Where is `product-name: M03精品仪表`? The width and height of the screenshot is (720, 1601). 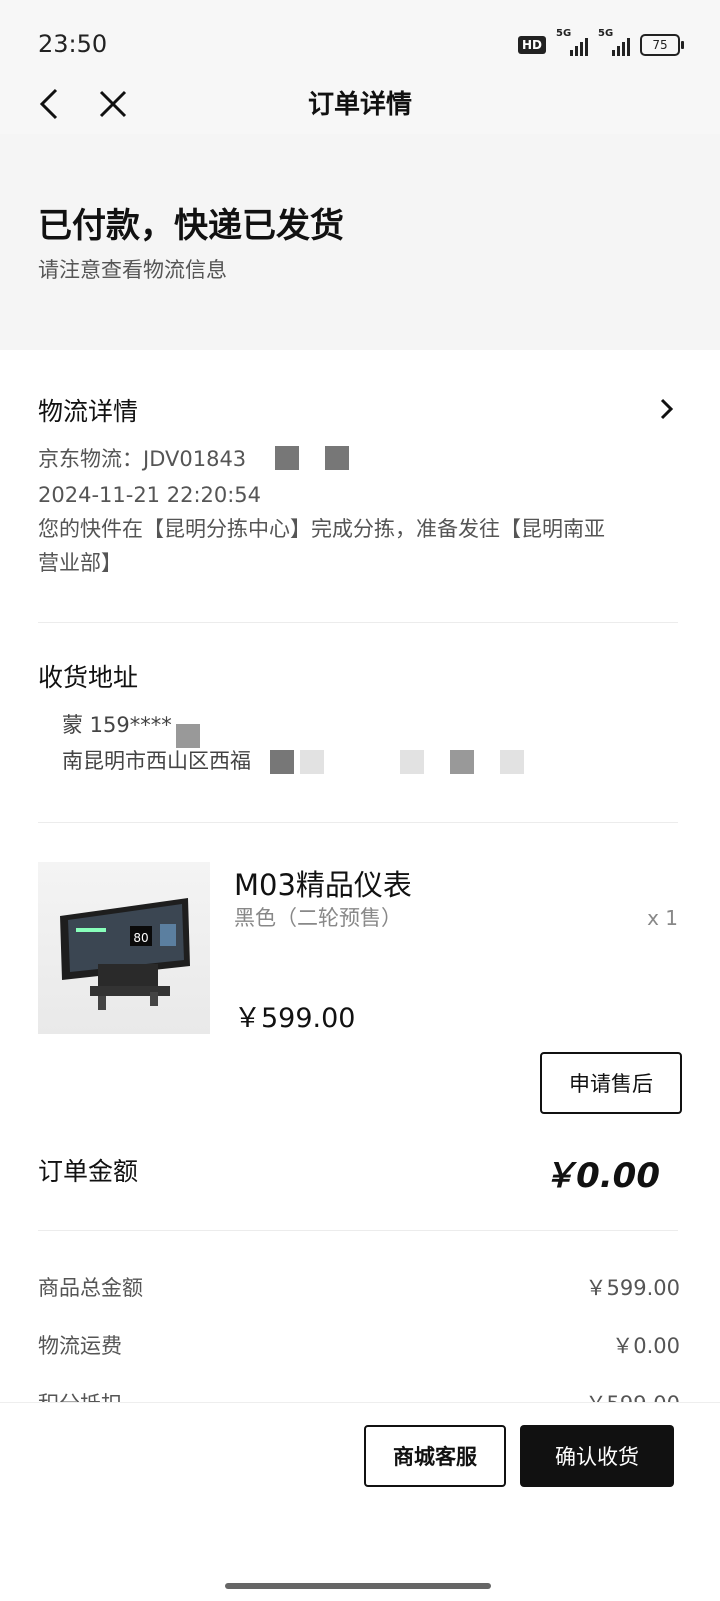 product-name: M03精品仪表 is located at coordinates (323, 883).